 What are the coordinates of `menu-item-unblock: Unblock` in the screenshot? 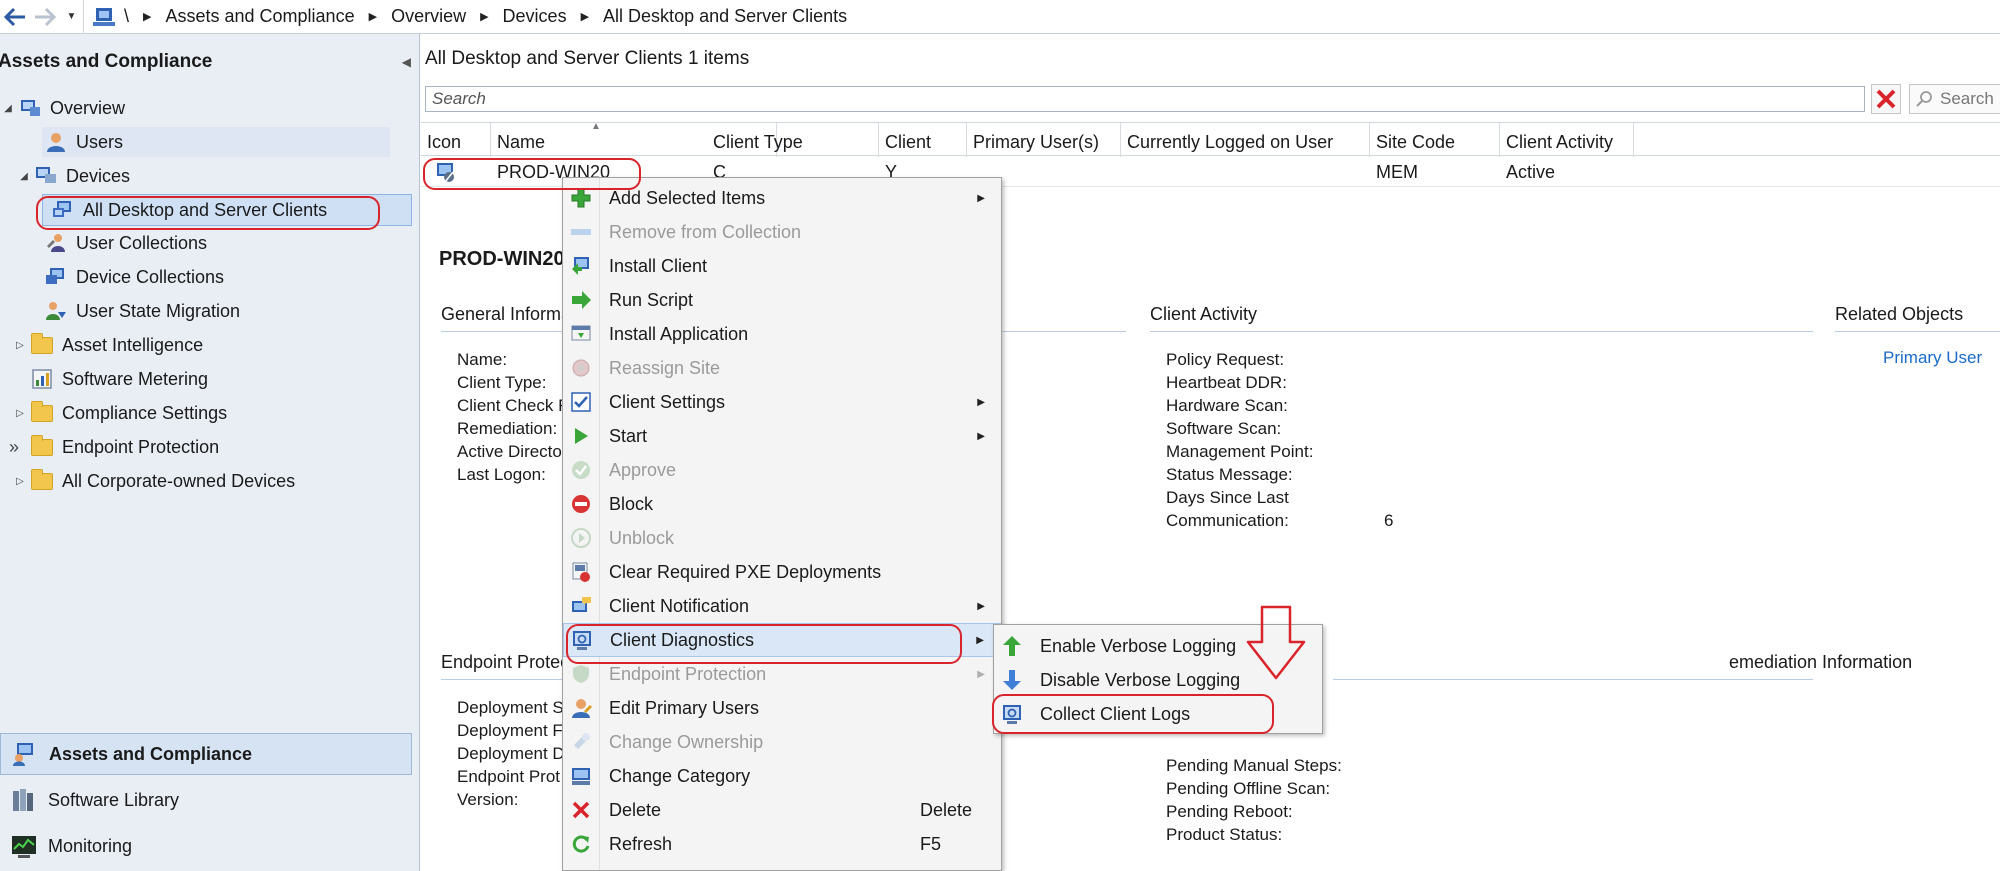 It's located at (782, 538).